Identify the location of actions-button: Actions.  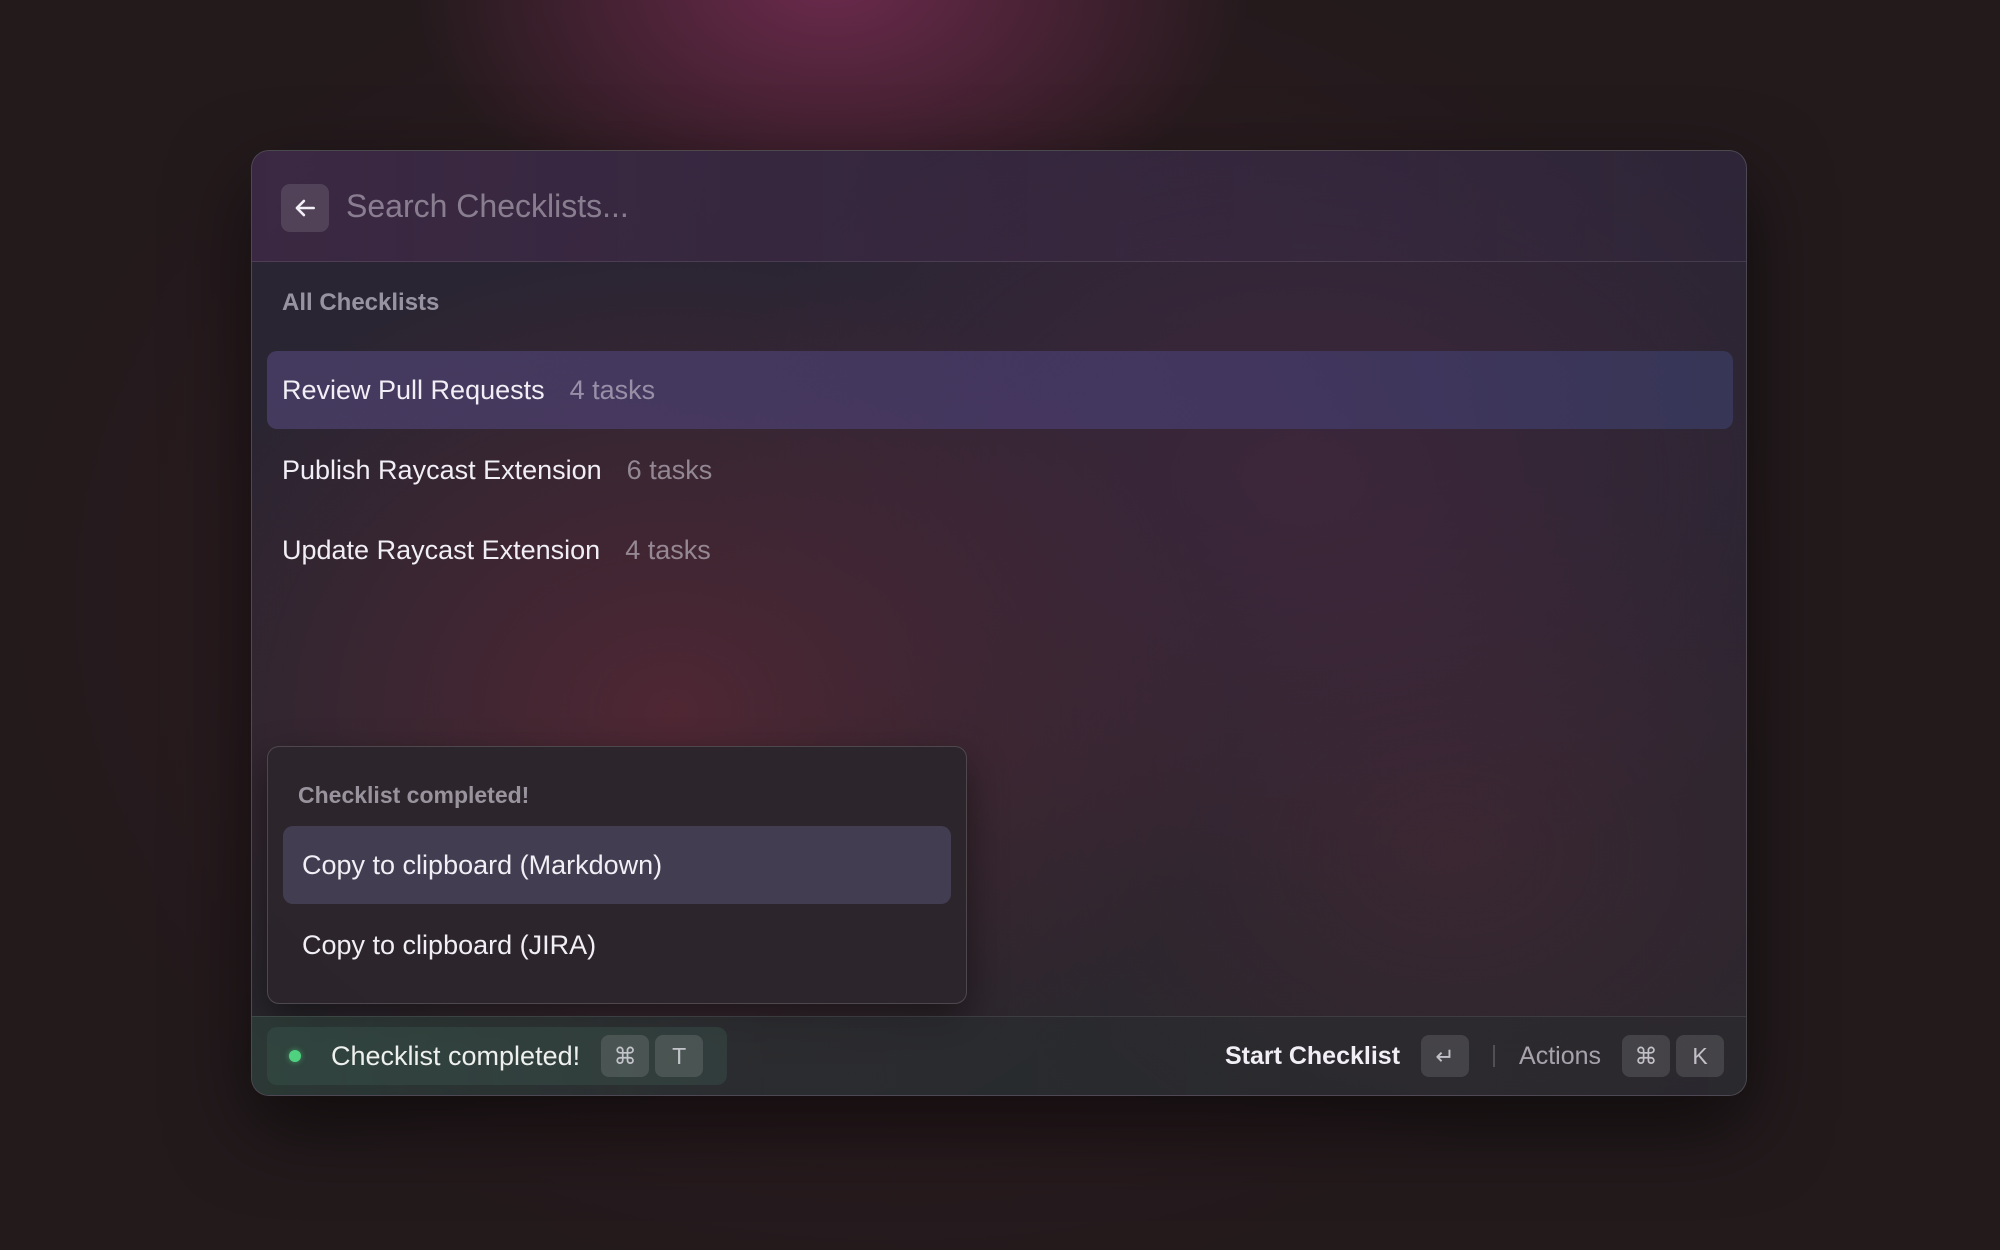
(1560, 1056).